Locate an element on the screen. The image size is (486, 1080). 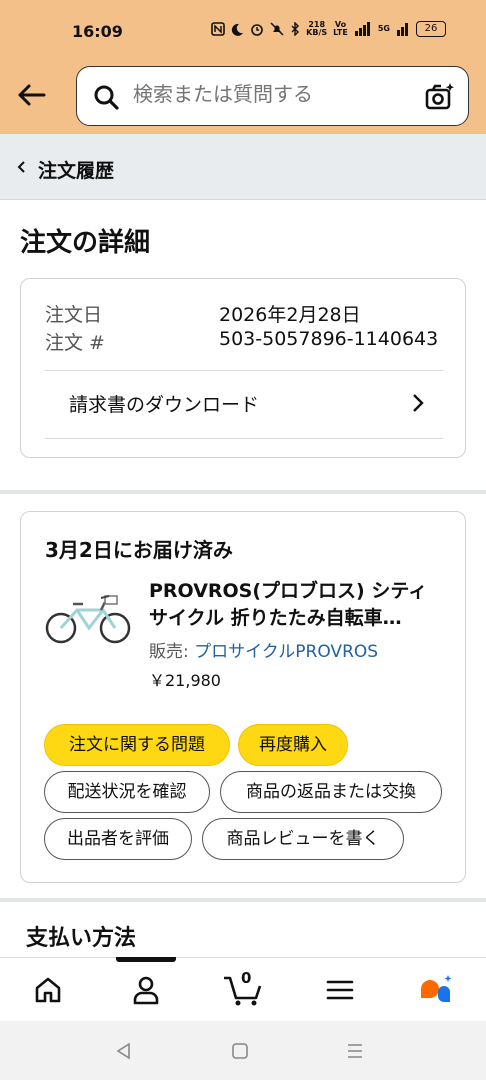
payment-method-heading: 支払い方法 is located at coordinates (81, 938).